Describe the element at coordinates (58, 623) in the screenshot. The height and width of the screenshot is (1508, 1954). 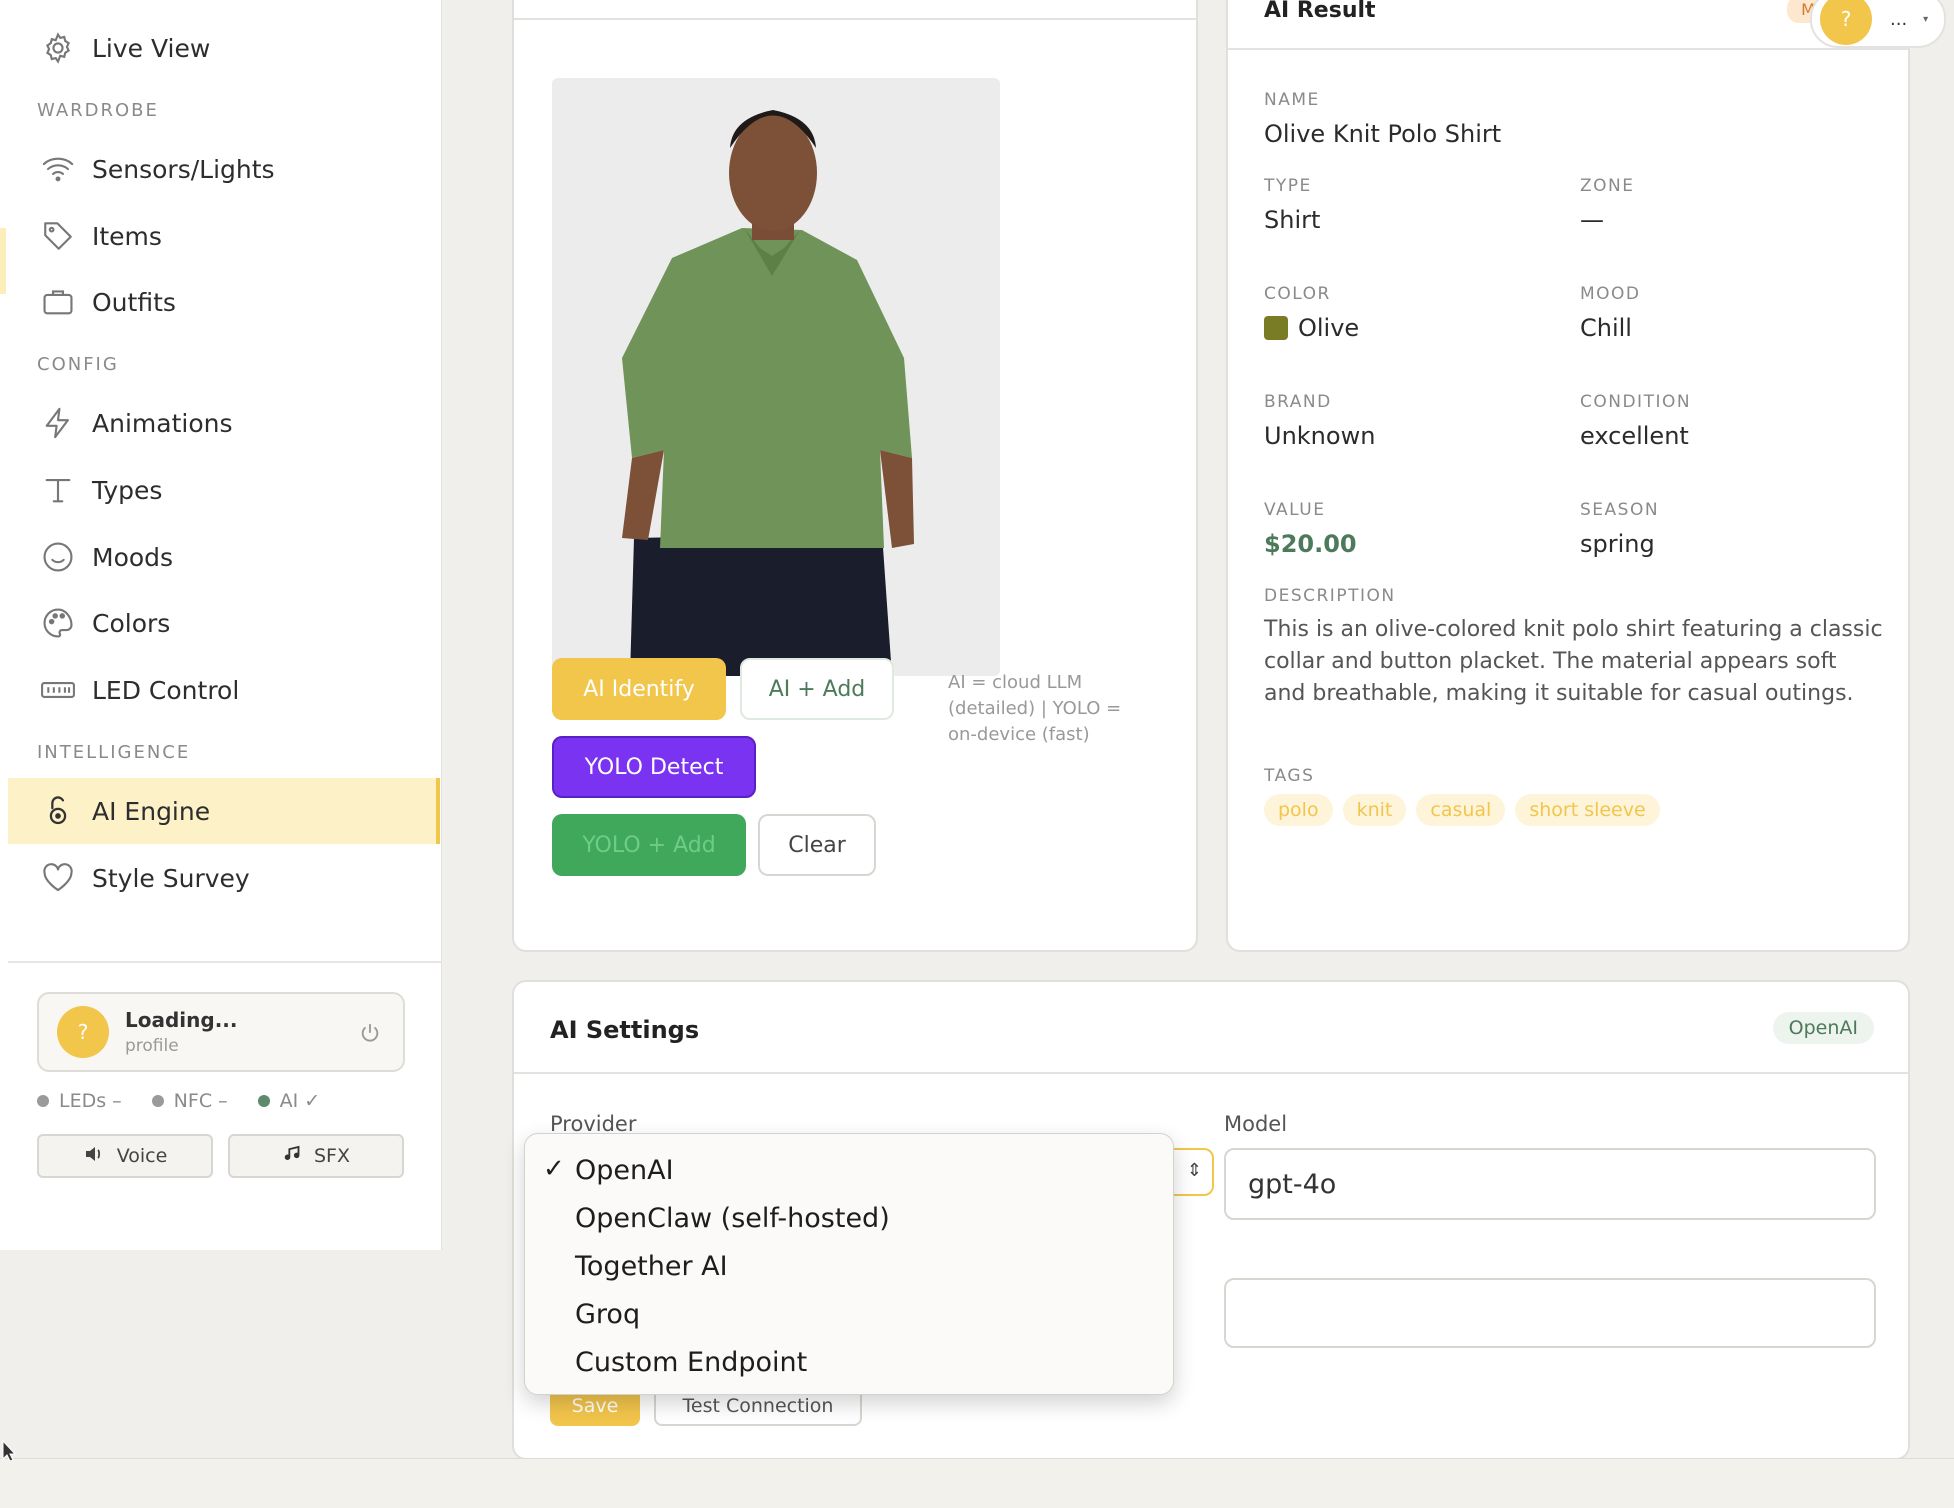
I see `palette-icon` at that location.